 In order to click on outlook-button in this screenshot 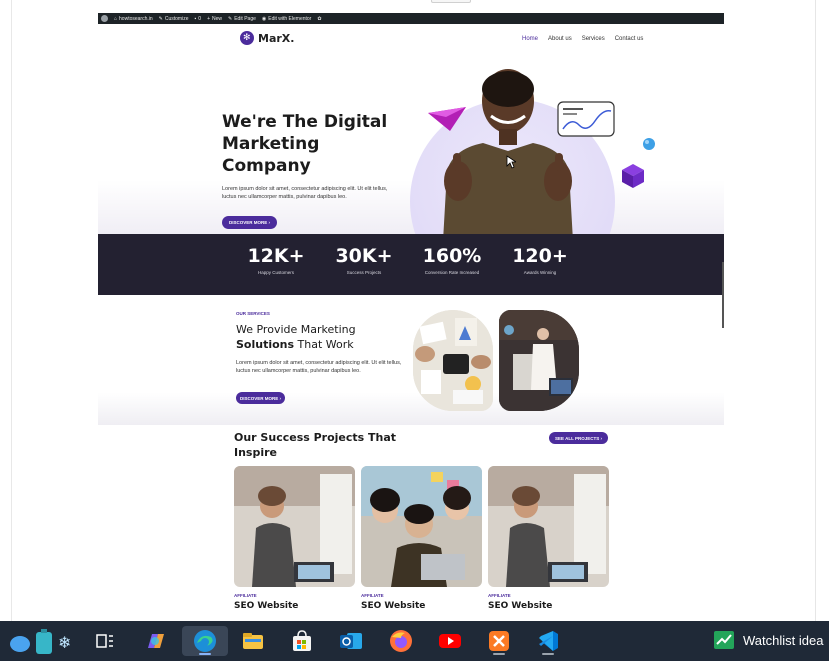, I will do `click(351, 641)`.